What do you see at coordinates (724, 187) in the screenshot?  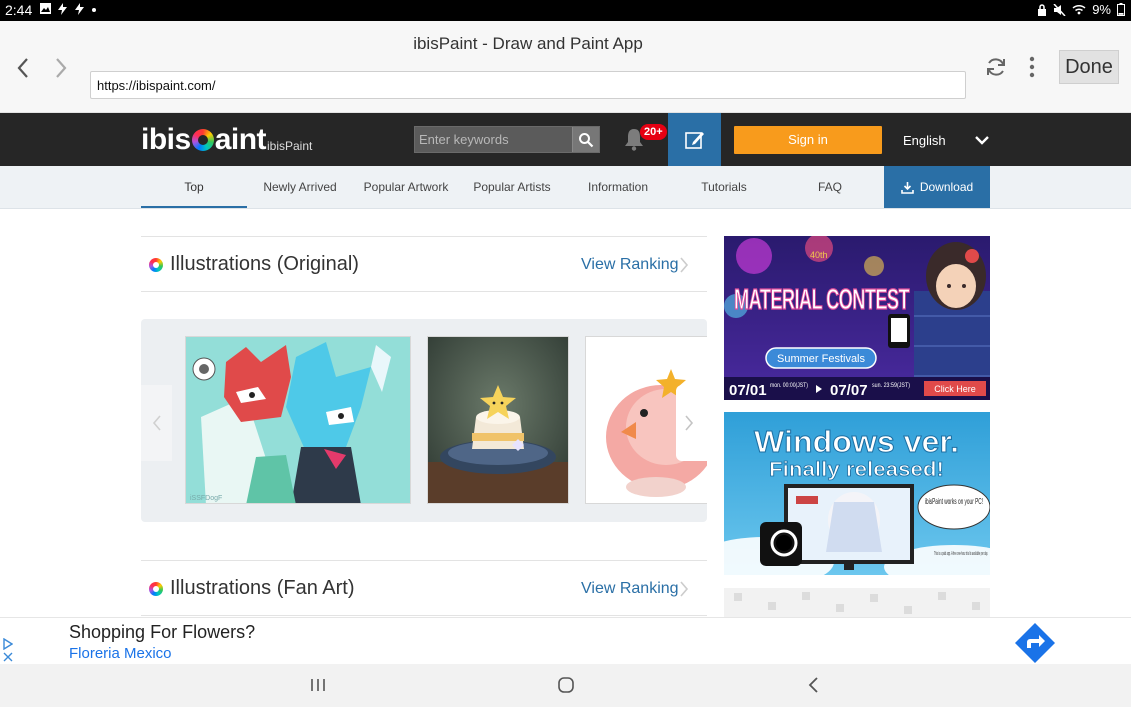 I see `nav-tutorials: Tutorials` at bounding box center [724, 187].